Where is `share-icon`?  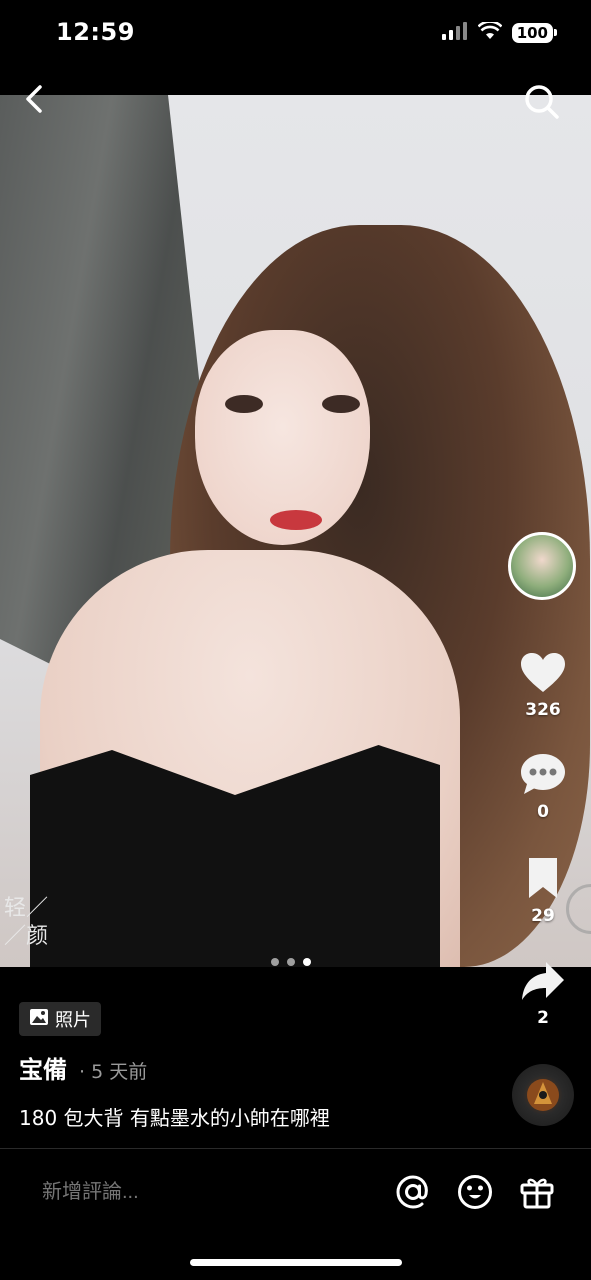
share-icon is located at coordinates (543, 984).